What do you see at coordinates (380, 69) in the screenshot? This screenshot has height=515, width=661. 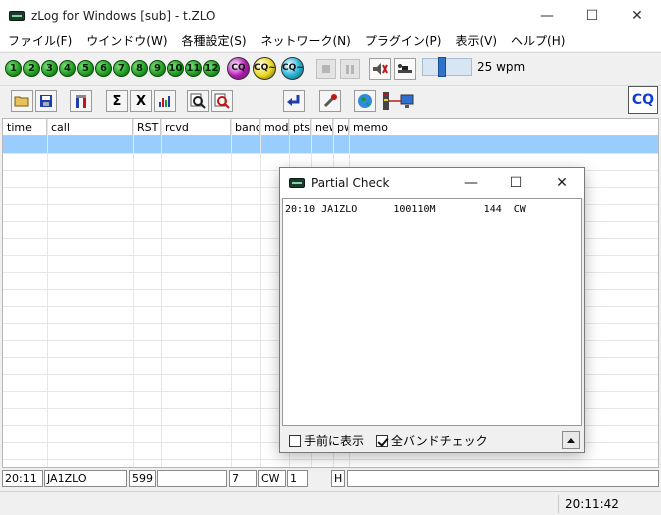 I see `speaker-icon` at bounding box center [380, 69].